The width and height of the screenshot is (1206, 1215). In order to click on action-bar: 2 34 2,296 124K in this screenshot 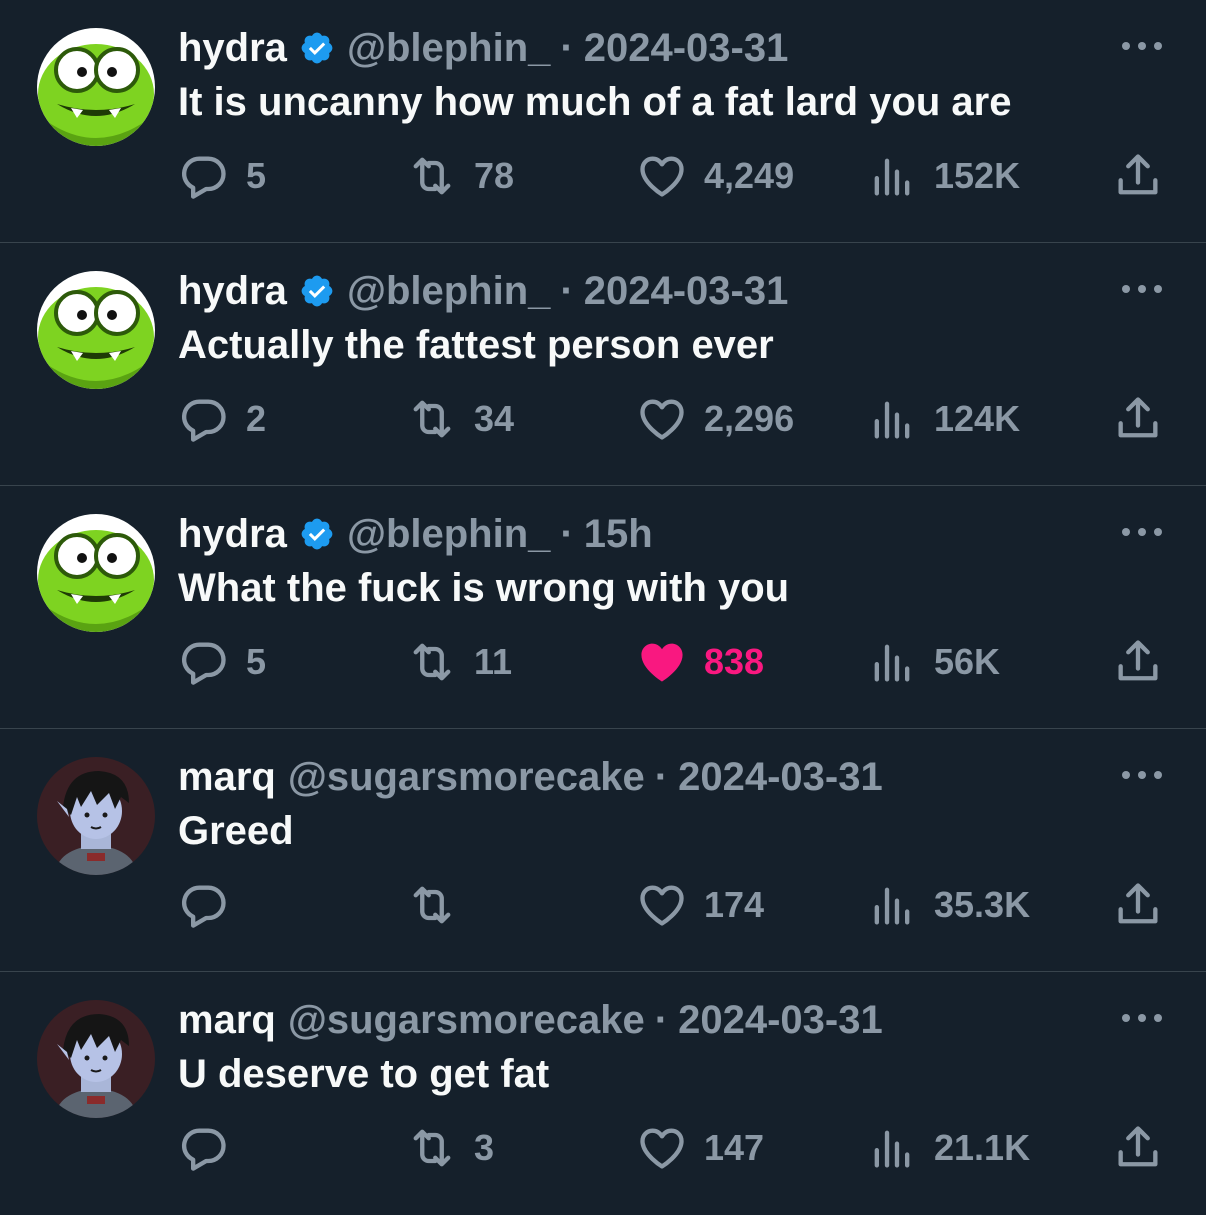, I will do `click(603, 419)`.